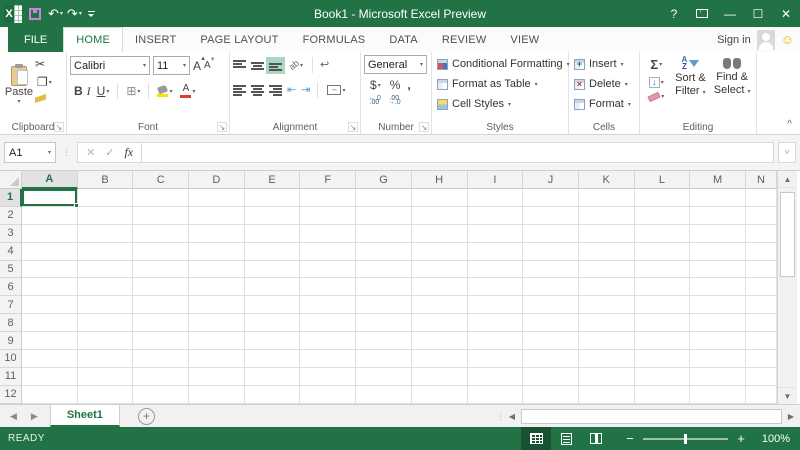 This screenshot has width=800, height=450. I want to click on cell-j12, so click(551, 394).